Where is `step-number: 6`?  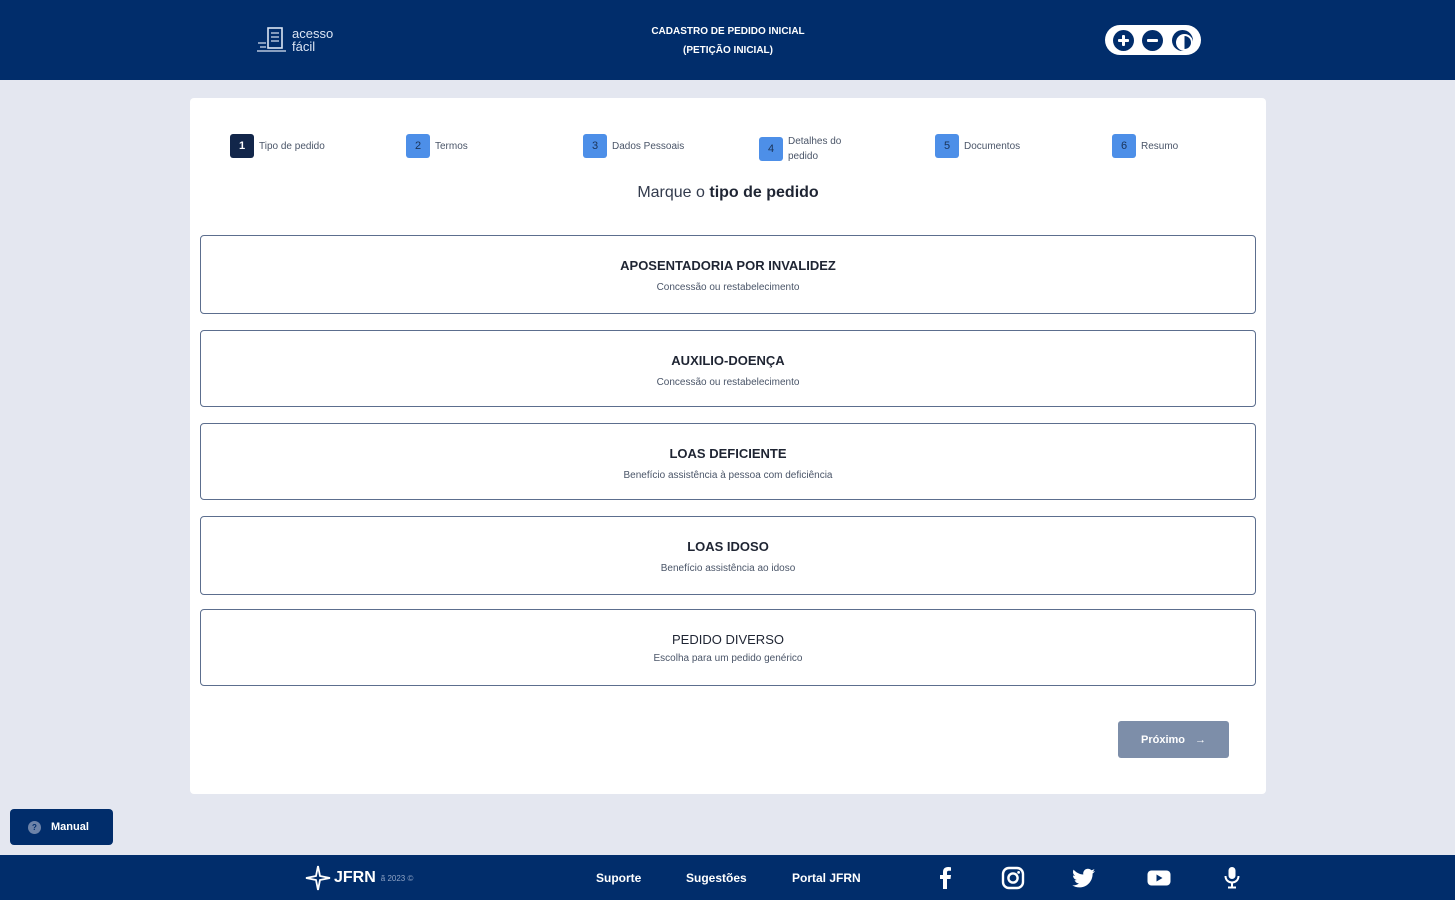 step-number: 6 is located at coordinates (1124, 146).